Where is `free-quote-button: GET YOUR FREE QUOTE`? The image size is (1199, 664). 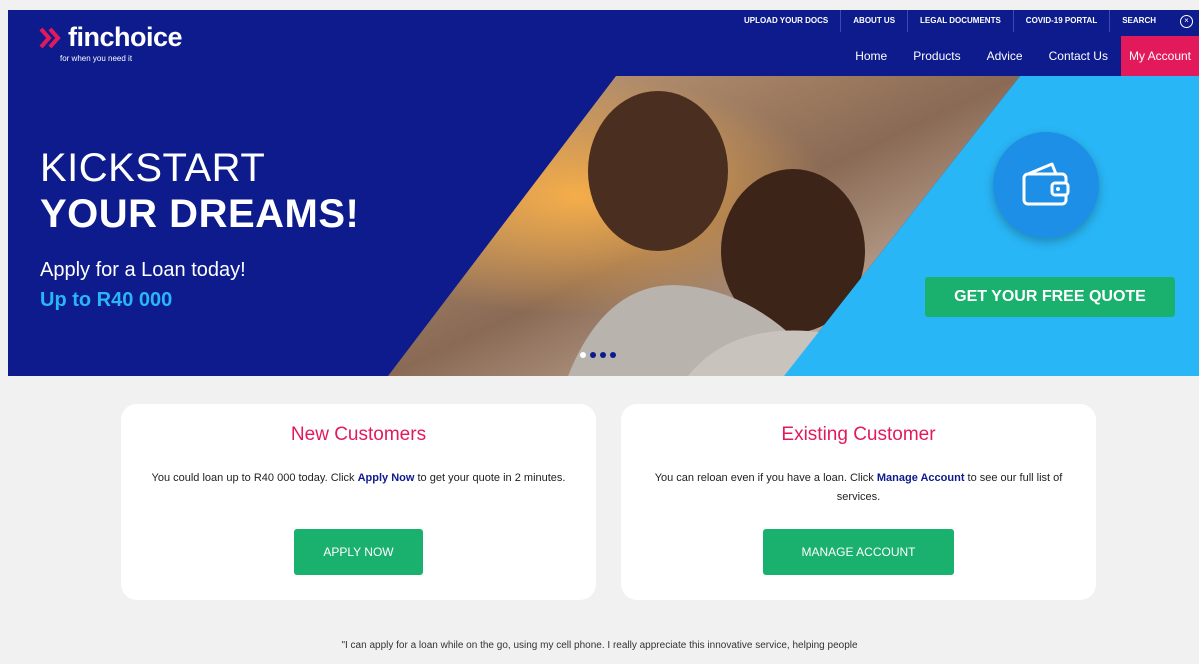
free-quote-button: GET YOUR FREE QUOTE is located at coordinates (1050, 297).